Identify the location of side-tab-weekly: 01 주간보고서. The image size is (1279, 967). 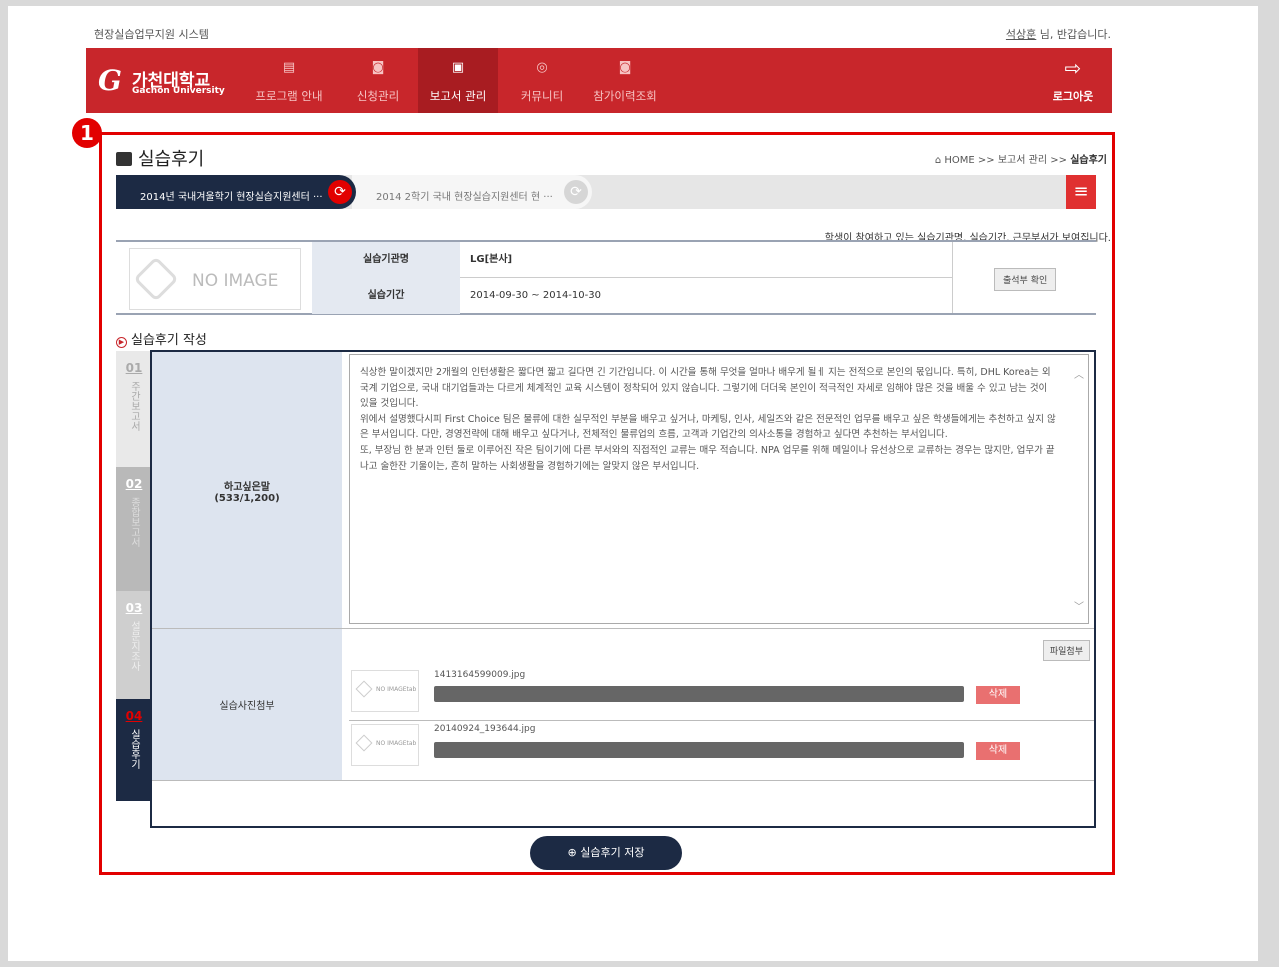
(134, 409).